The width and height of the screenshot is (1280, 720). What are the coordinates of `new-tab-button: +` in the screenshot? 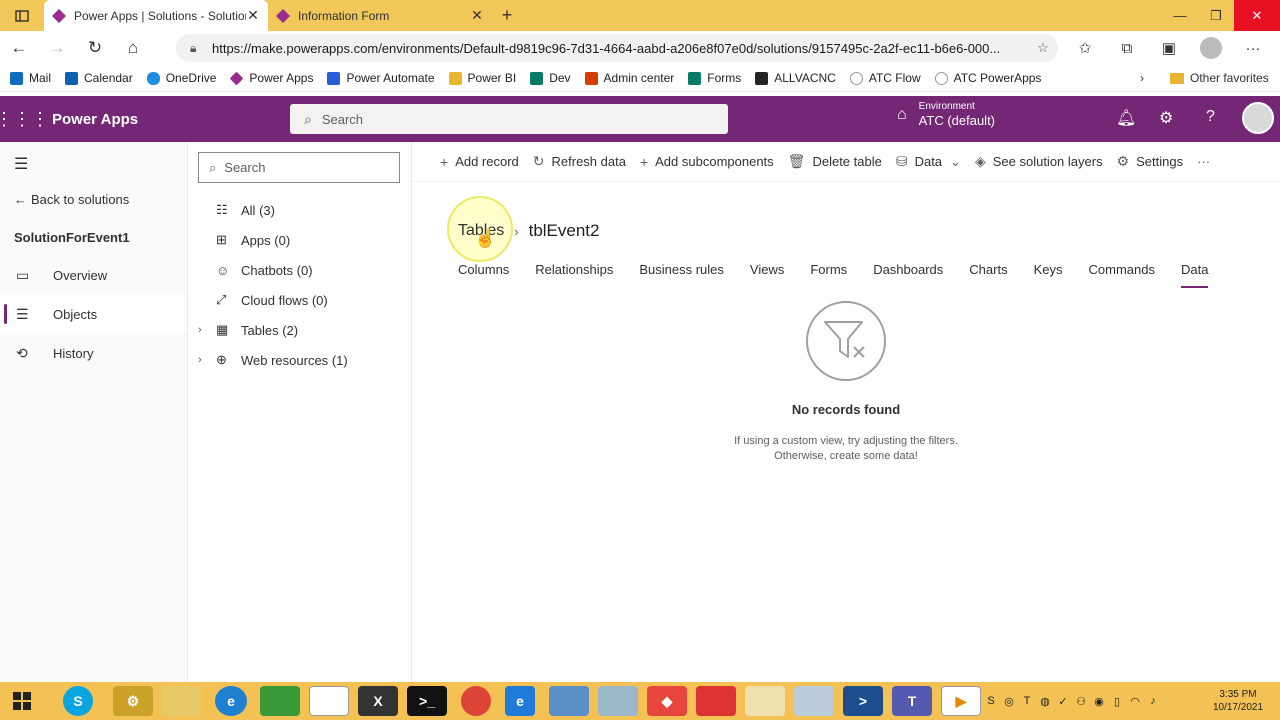 It's located at (507, 15).